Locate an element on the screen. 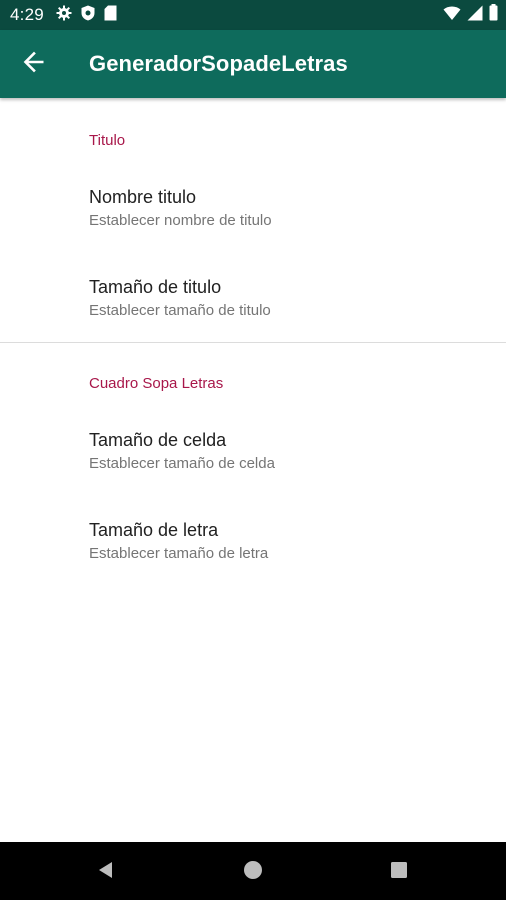 The width and height of the screenshot is (506, 900). status-bar: 4:29 is located at coordinates (253, 15).